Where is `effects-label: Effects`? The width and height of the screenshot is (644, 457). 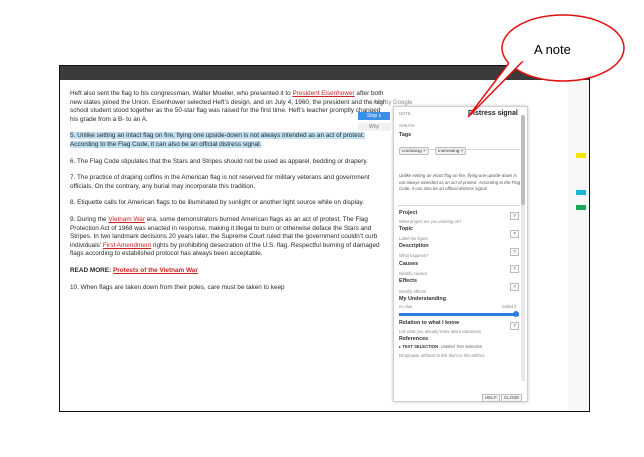 effects-label: Effects is located at coordinates (408, 281).